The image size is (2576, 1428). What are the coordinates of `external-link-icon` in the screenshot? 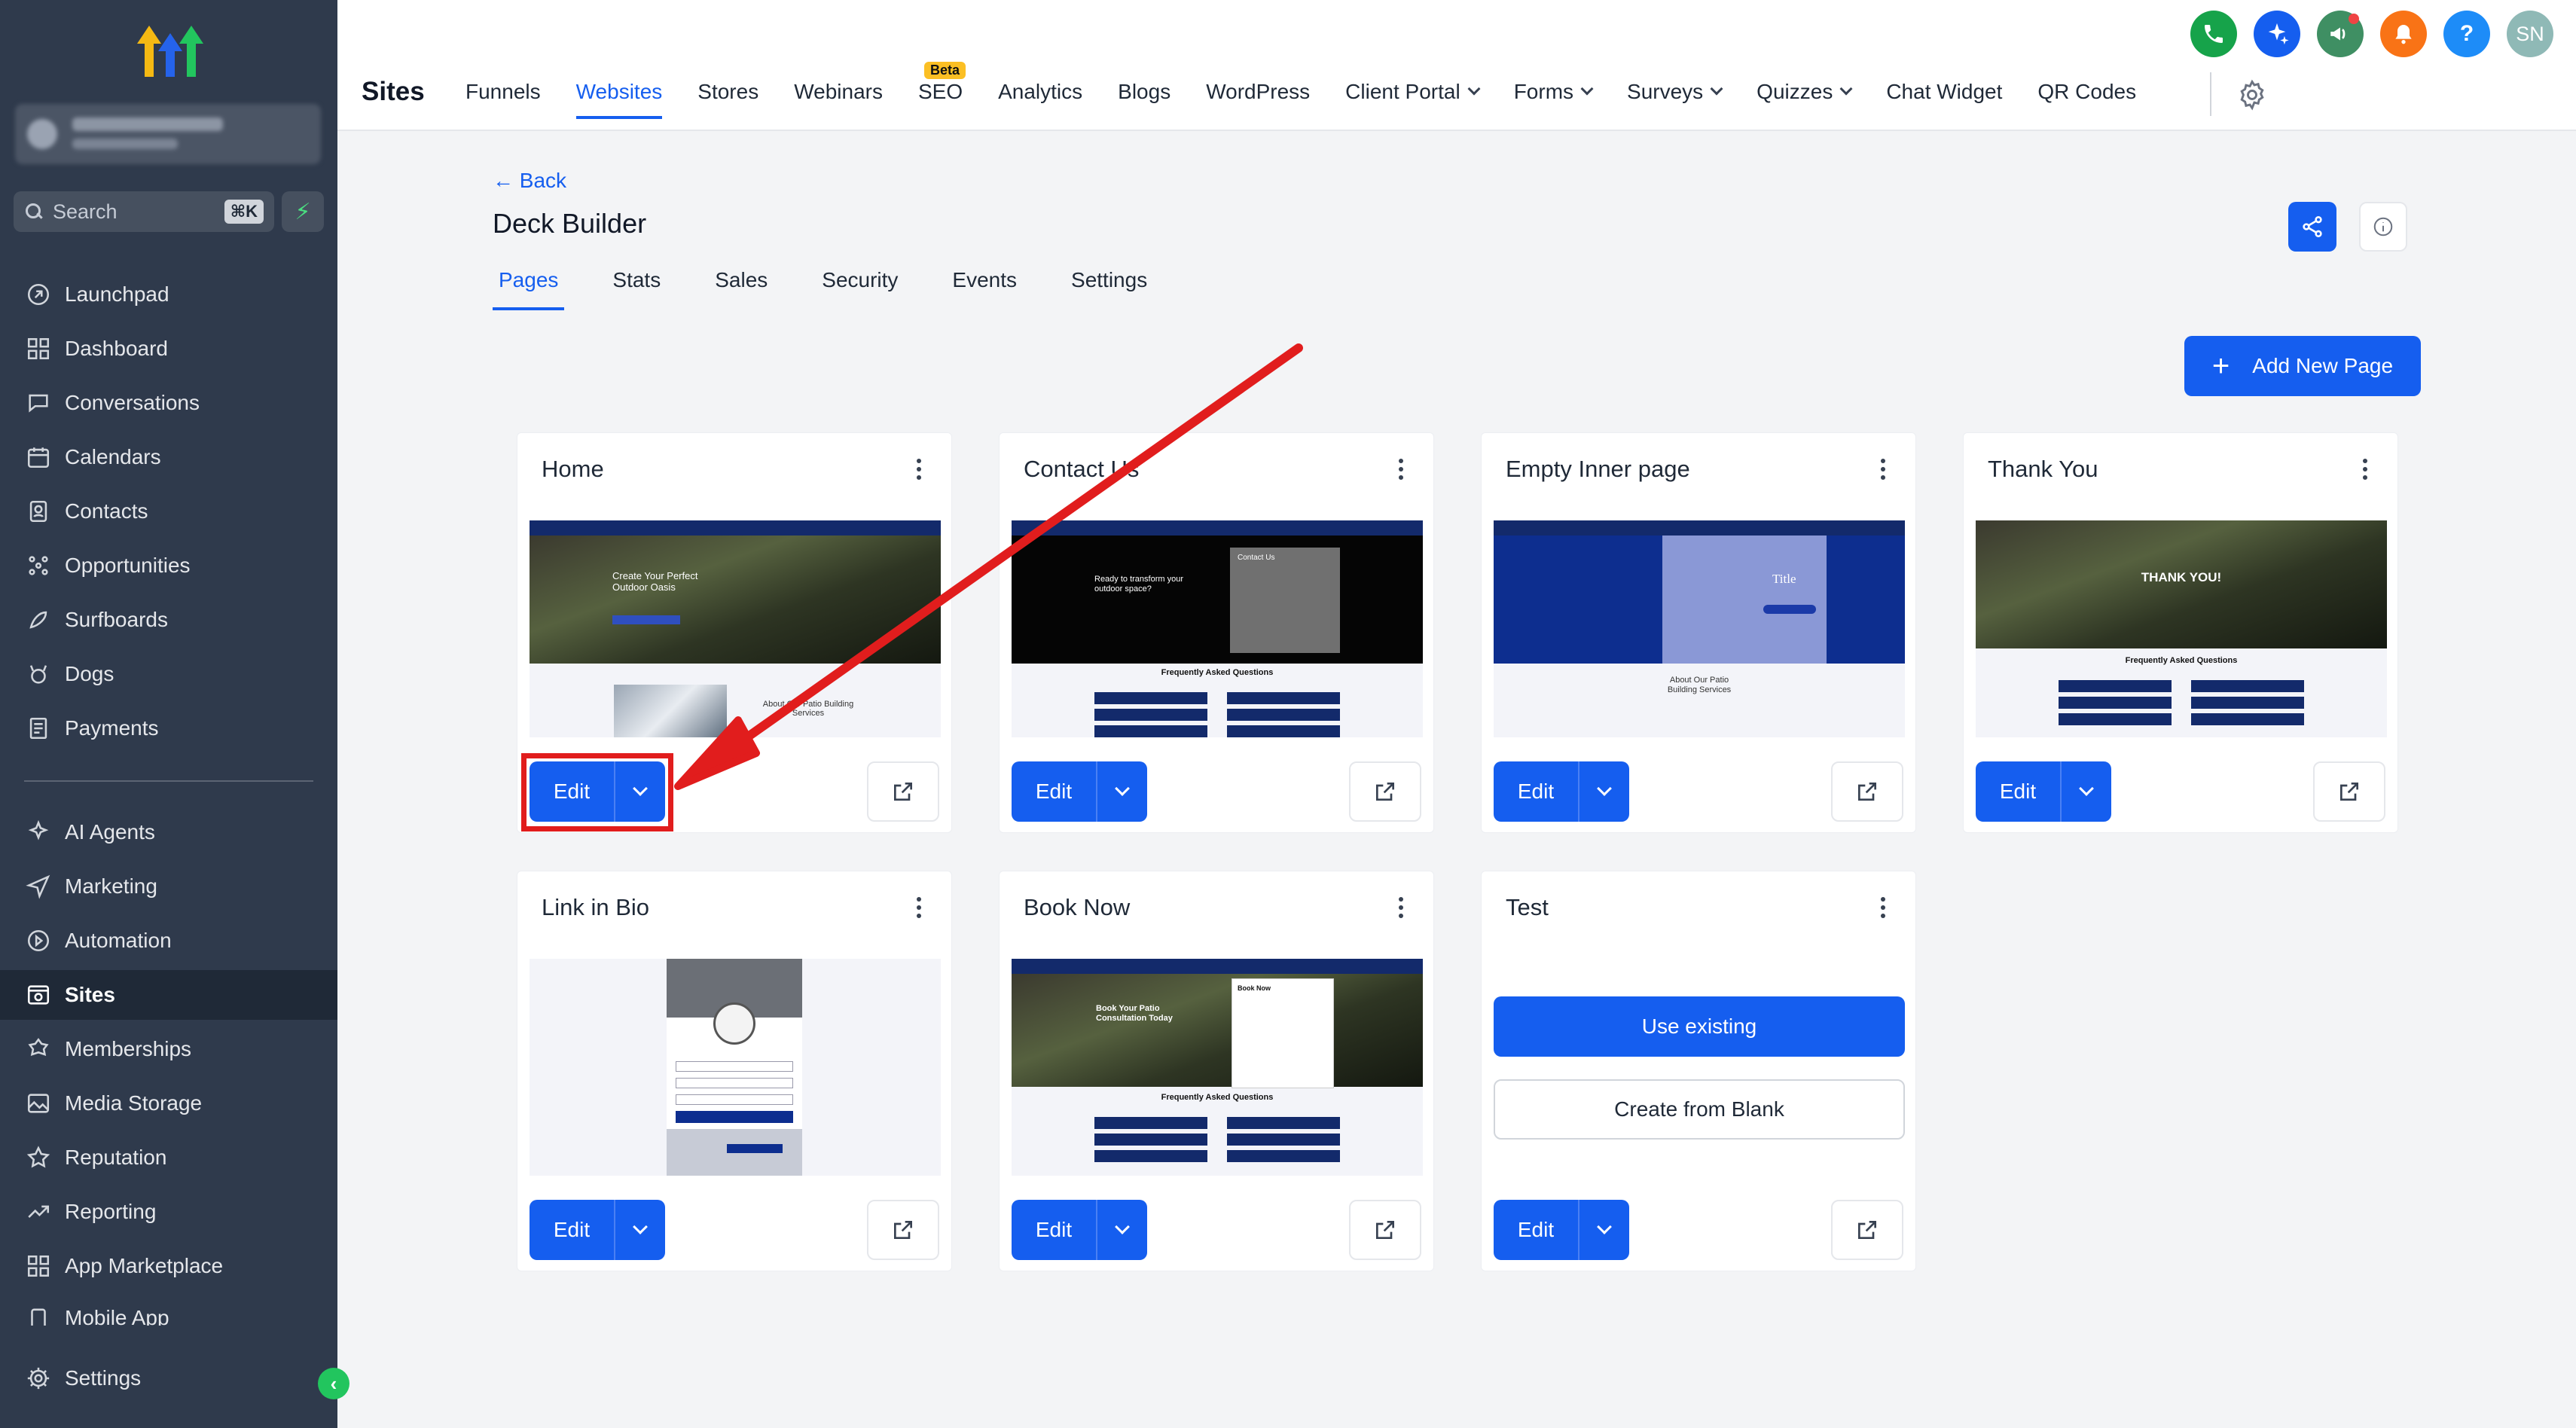 It's located at (903, 1230).